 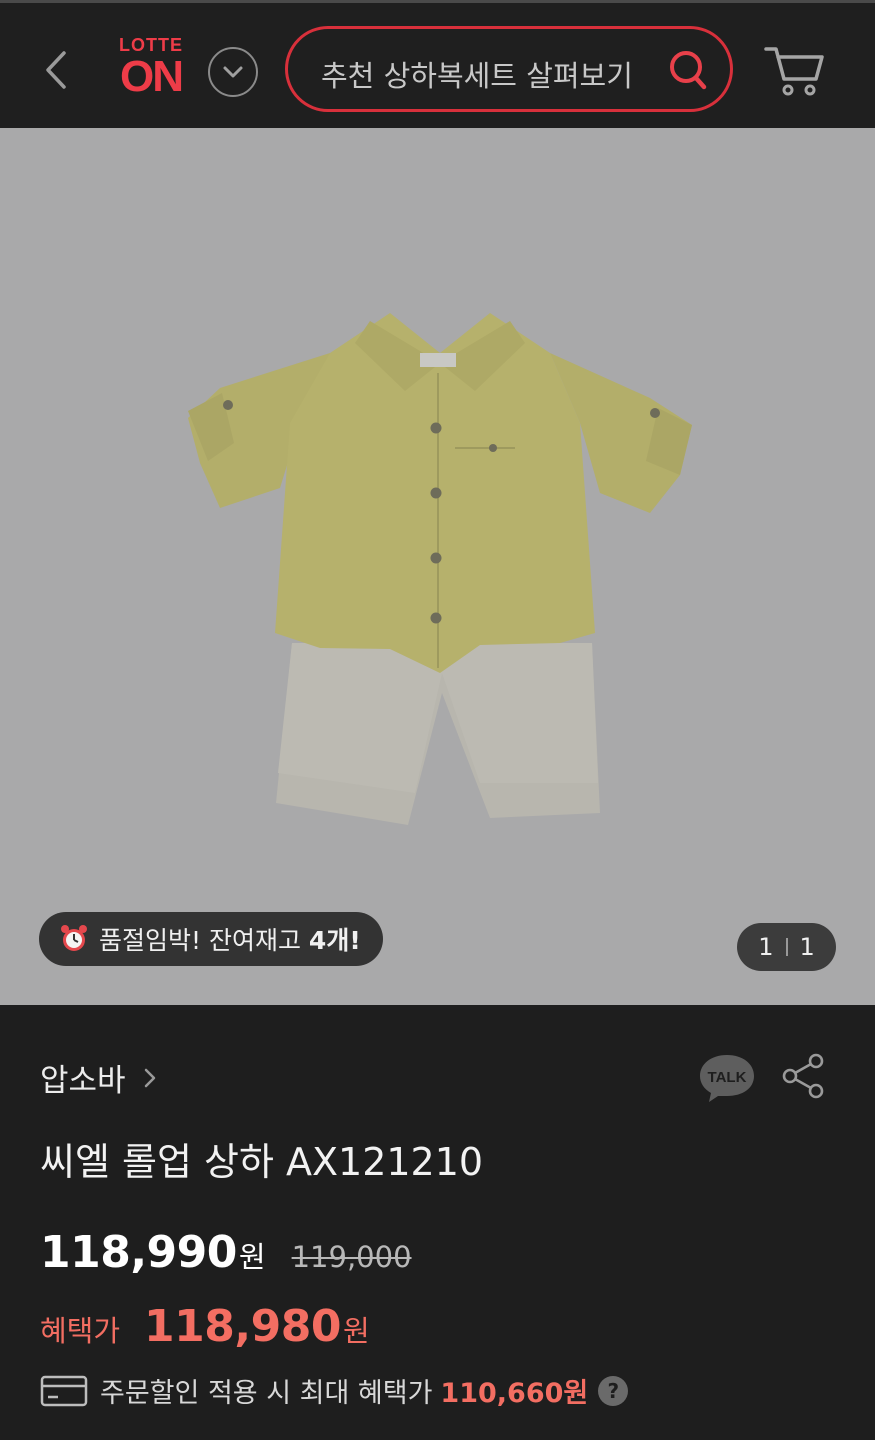 What do you see at coordinates (138, 1252) in the screenshot?
I see `sale-price: 118,990` at bounding box center [138, 1252].